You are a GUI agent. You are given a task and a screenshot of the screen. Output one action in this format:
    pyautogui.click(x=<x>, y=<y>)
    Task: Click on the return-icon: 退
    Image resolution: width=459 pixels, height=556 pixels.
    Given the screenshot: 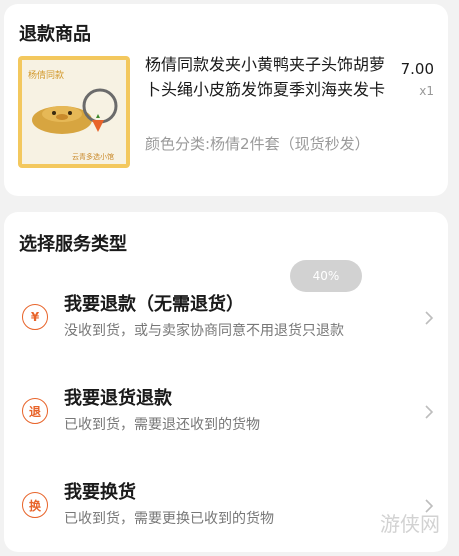 What is the action you would take?
    pyautogui.click(x=35, y=411)
    